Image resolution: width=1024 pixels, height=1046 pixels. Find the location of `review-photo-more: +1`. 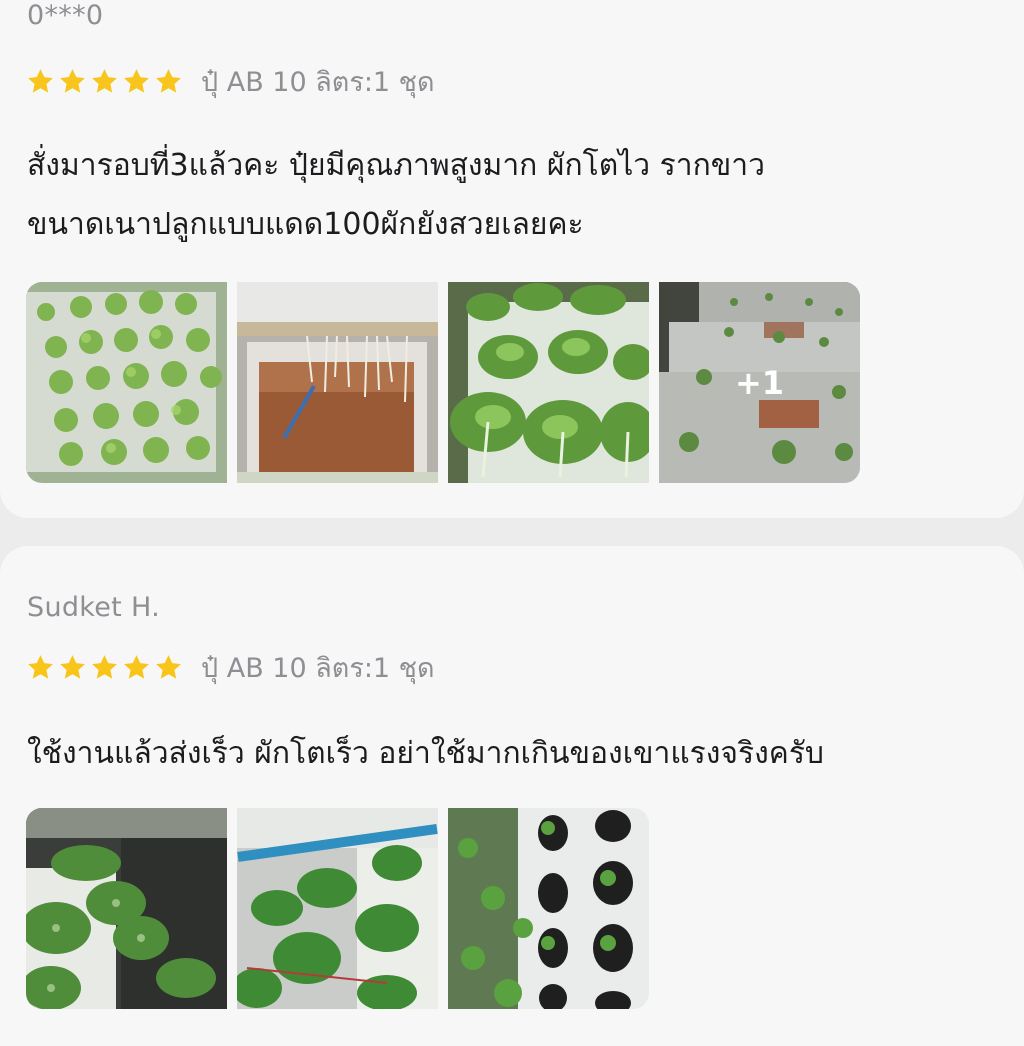

review-photo-more: +1 is located at coordinates (759, 382).